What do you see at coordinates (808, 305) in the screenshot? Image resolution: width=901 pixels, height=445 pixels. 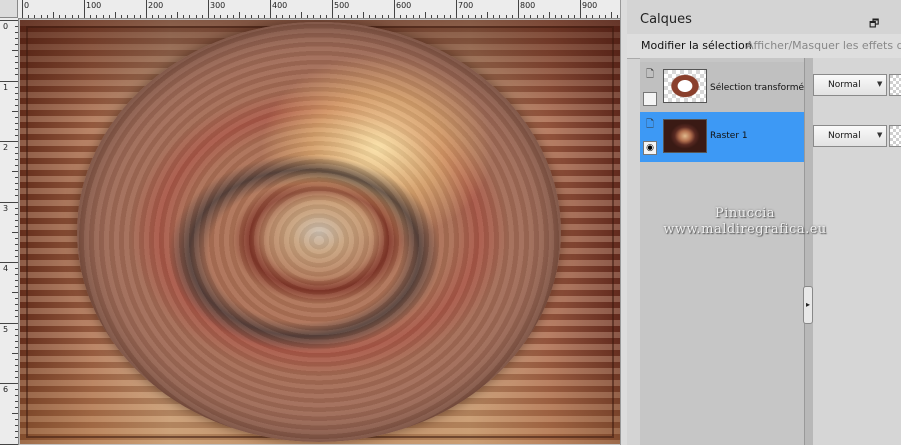 I see `splitter-arrow-icon: ▸` at bounding box center [808, 305].